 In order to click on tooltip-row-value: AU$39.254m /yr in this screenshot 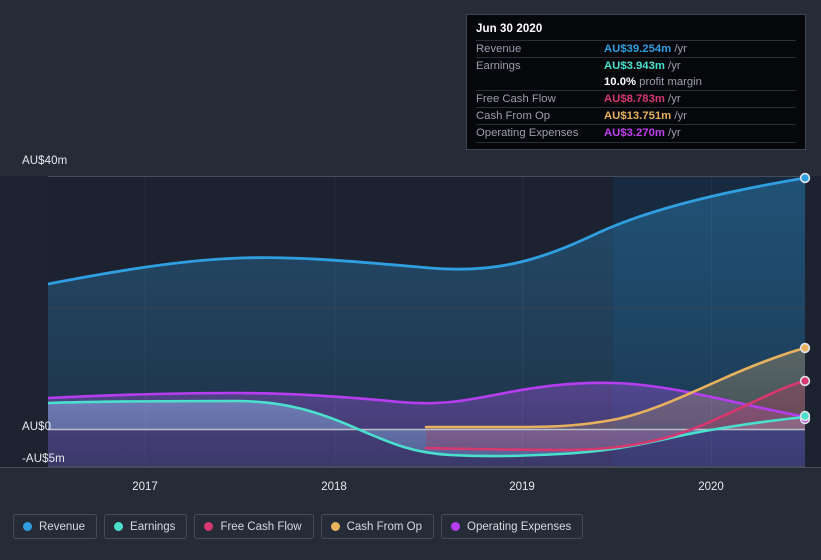, I will do `click(700, 49)`.